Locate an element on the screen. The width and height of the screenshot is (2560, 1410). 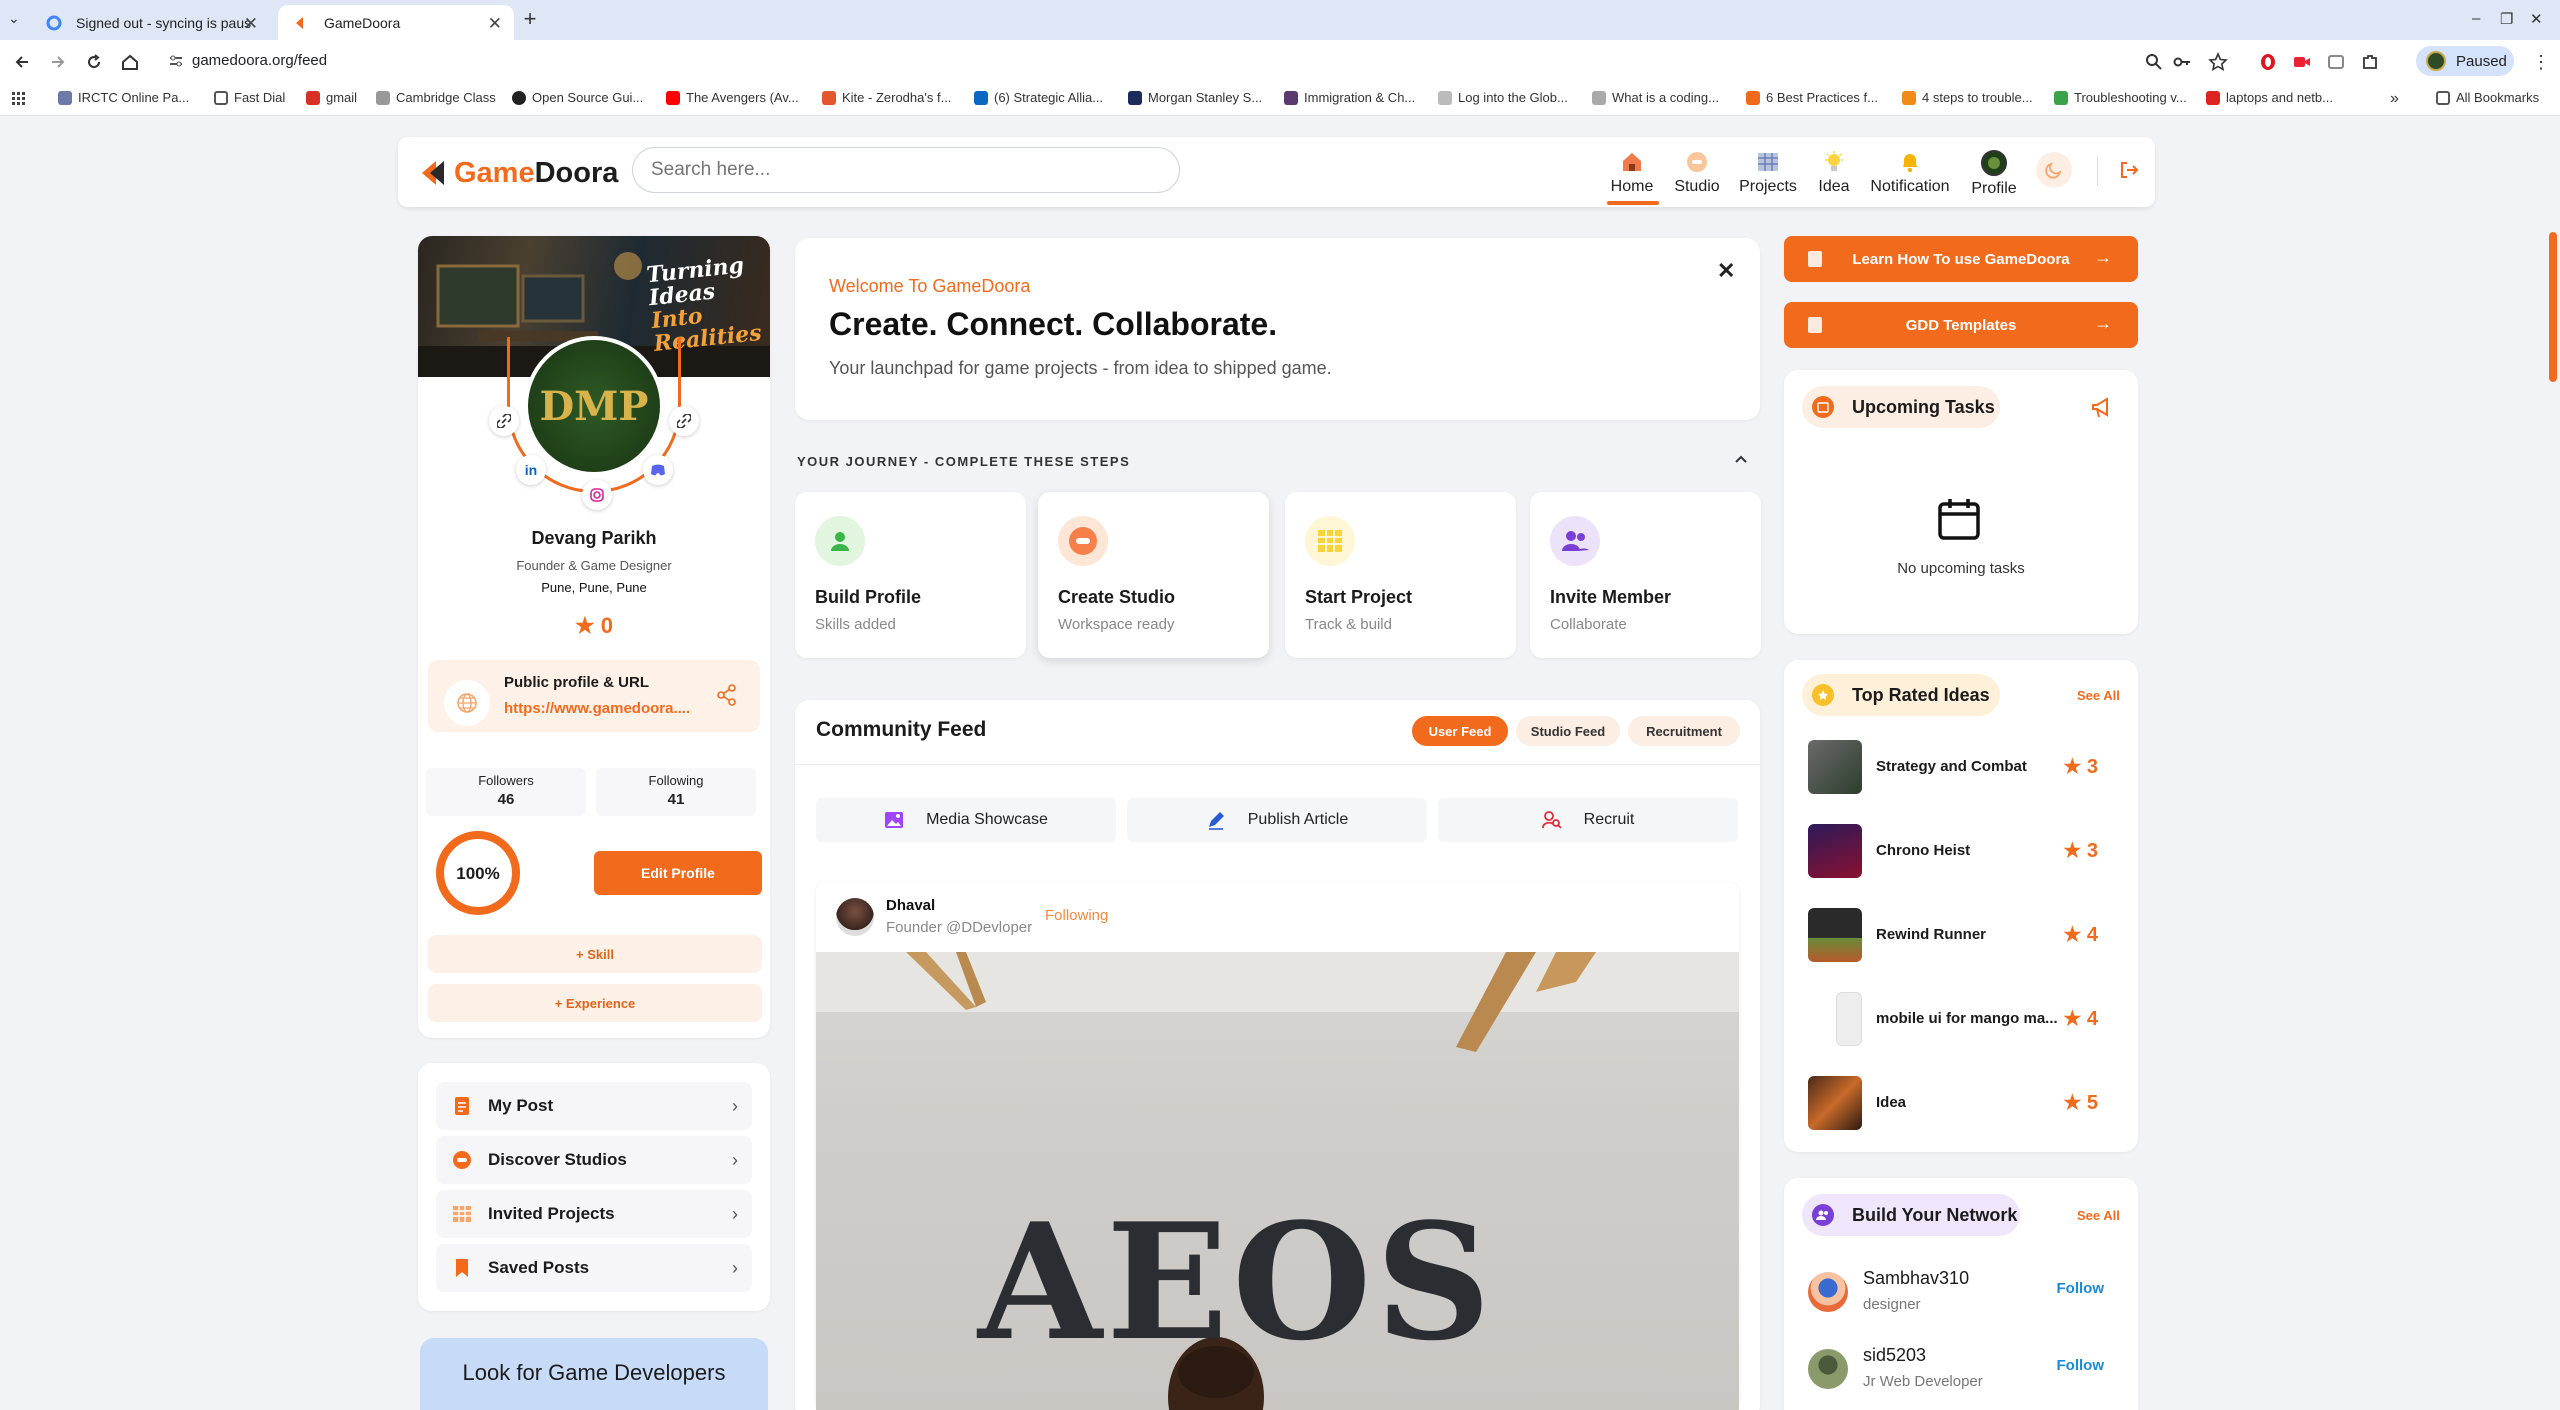
post-author-name: Dhaval is located at coordinates (910, 905).